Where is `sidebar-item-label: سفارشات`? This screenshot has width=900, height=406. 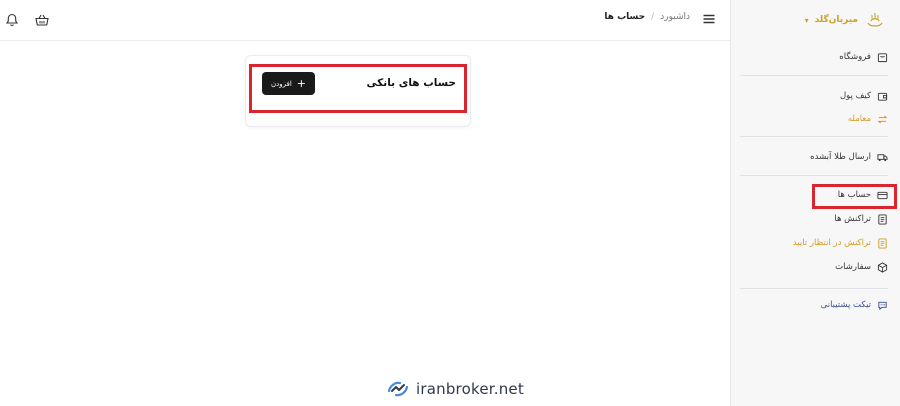
sidebar-item-label: سفارشات is located at coordinates (853, 267).